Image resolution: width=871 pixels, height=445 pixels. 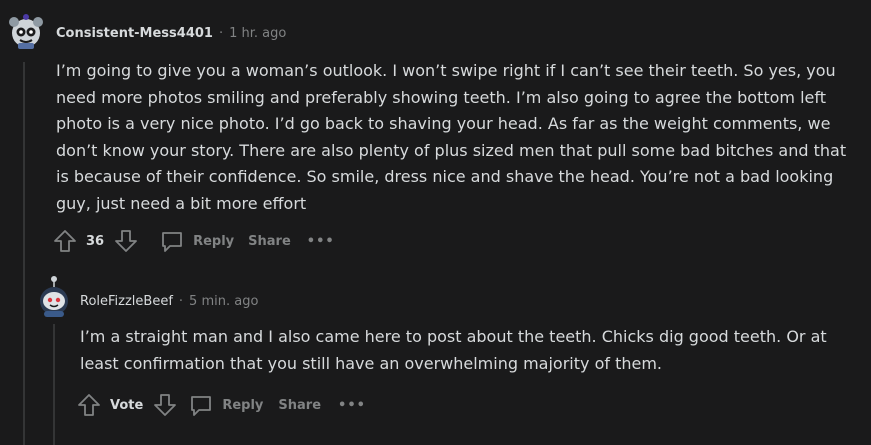 I want to click on comment-header: RoleFizzleBeef · 5 min. ago, so click(x=169, y=301).